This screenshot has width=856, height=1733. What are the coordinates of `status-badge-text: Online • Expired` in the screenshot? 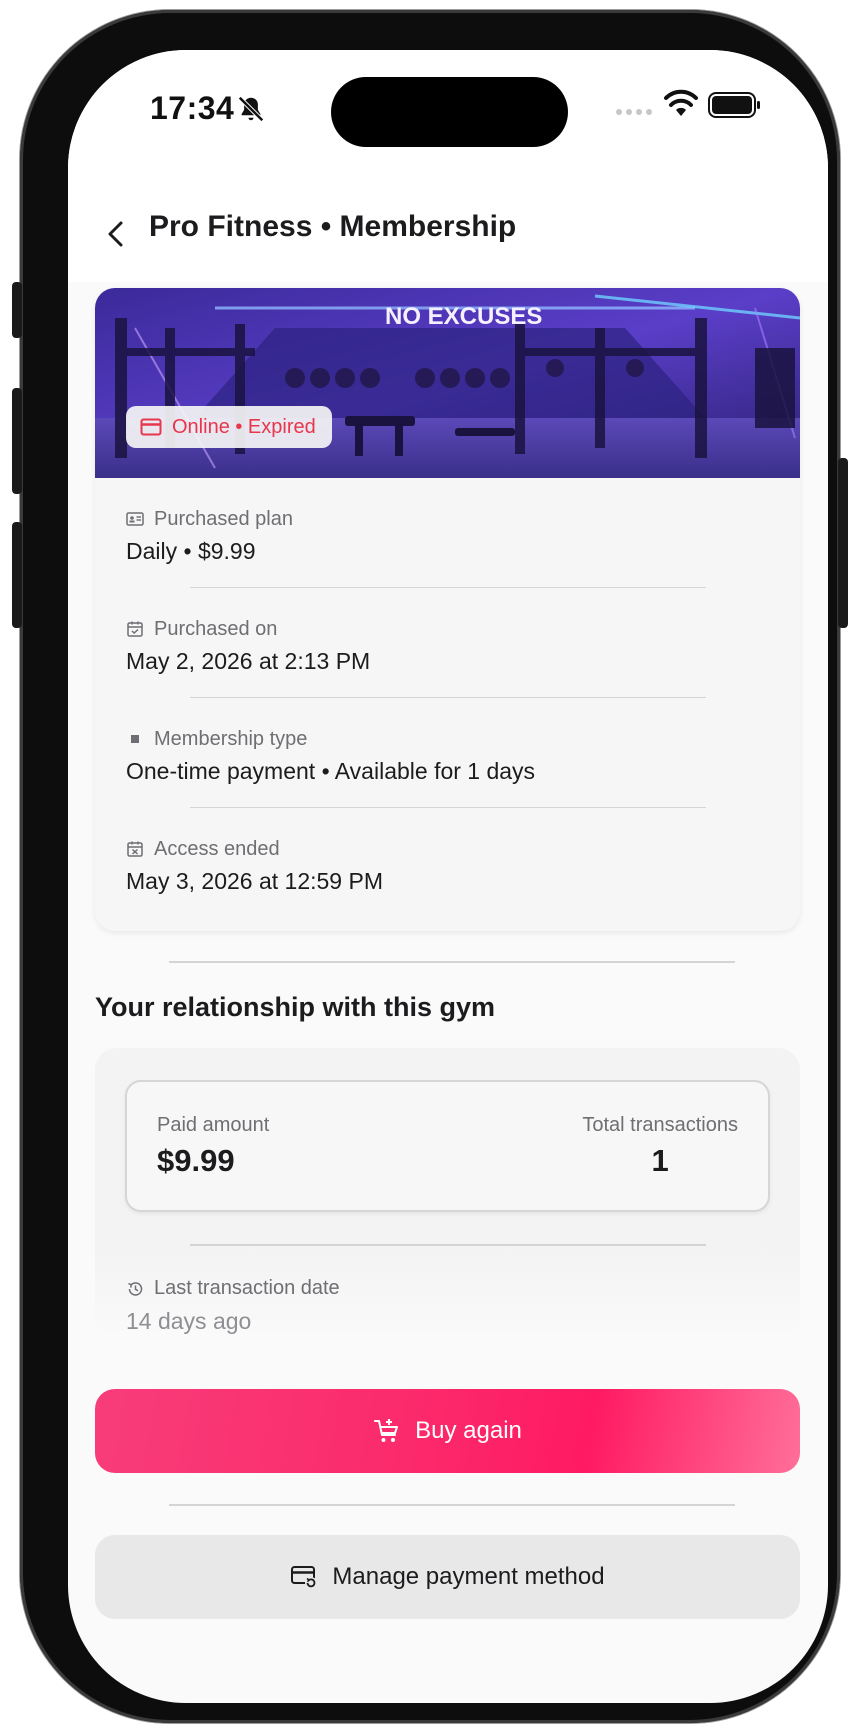 It's located at (244, 426).